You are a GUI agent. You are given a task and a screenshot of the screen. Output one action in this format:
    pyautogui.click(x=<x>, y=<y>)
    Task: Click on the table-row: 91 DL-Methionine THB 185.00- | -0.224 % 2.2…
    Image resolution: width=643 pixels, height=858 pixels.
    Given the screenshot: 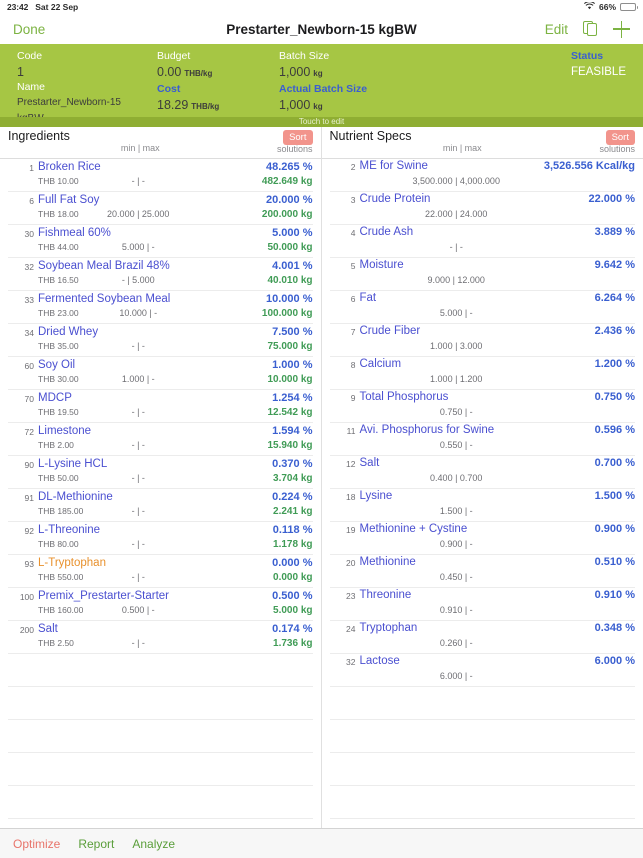 What is the action you would take?
    pyautogui.click(x=160, y=505)
    